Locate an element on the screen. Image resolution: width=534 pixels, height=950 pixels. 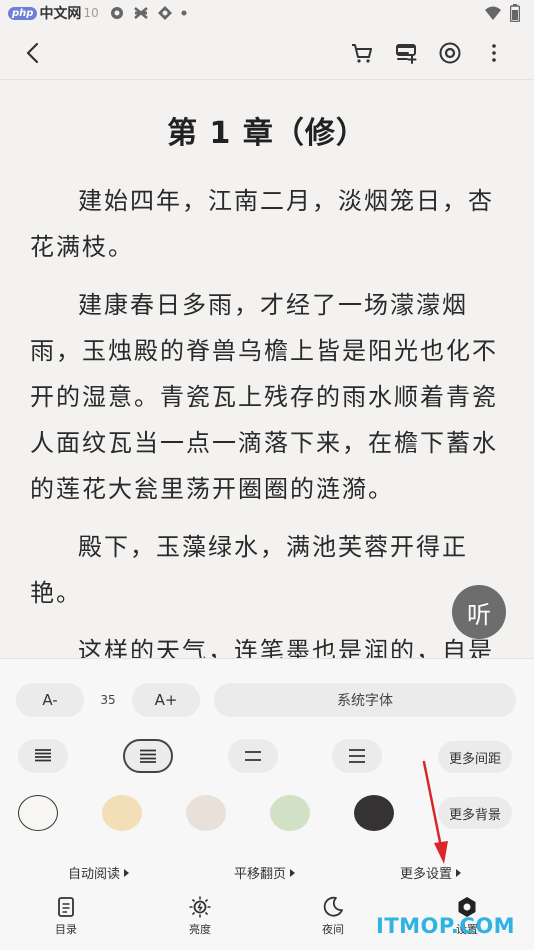
bg-swatch-green is located at coordinates (290, 813).